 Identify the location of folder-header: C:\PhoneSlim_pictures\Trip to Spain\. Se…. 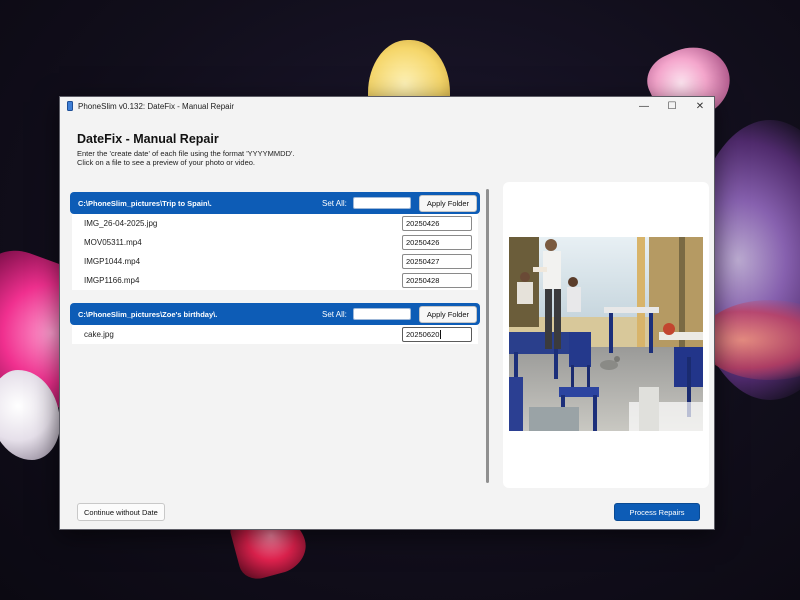
(275, 203).